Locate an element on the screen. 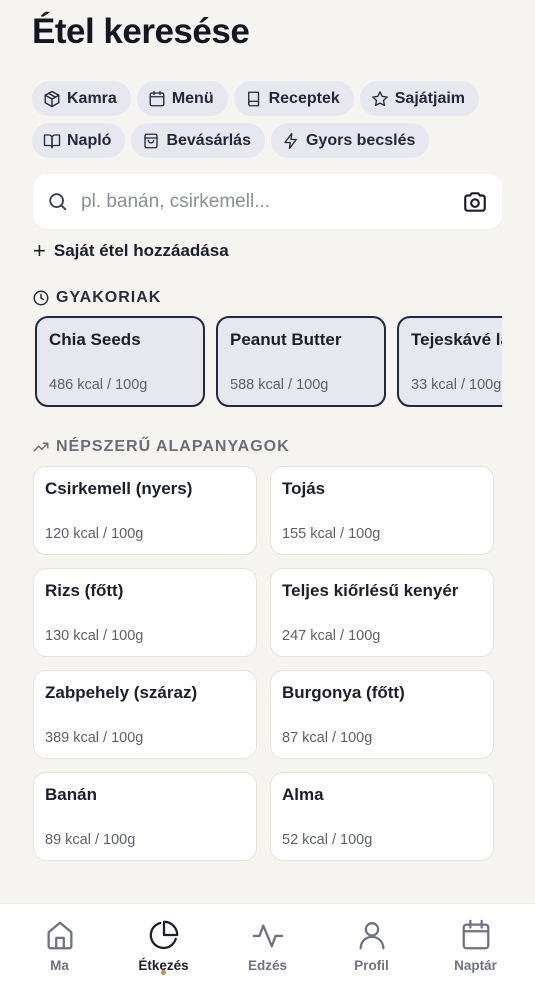 Image resolution: width=535 pixels, height=1000 pixels. food-kcal: 120 kcal / 100g is located at coordinates (94, 534).